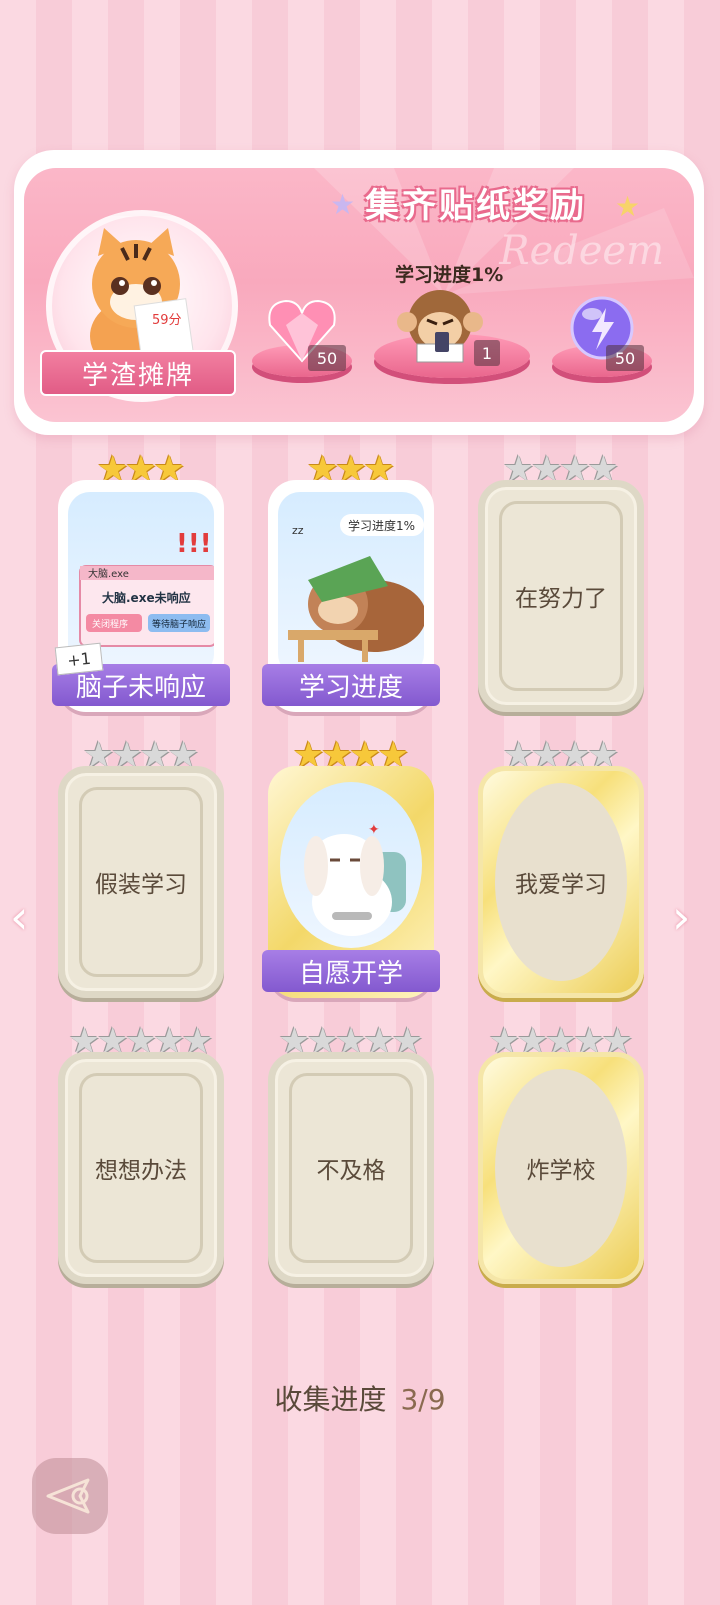  Describe the element at coordinates (179, 624) in the screenshot. I see `svg-text: 等待脑子响应` at that location.